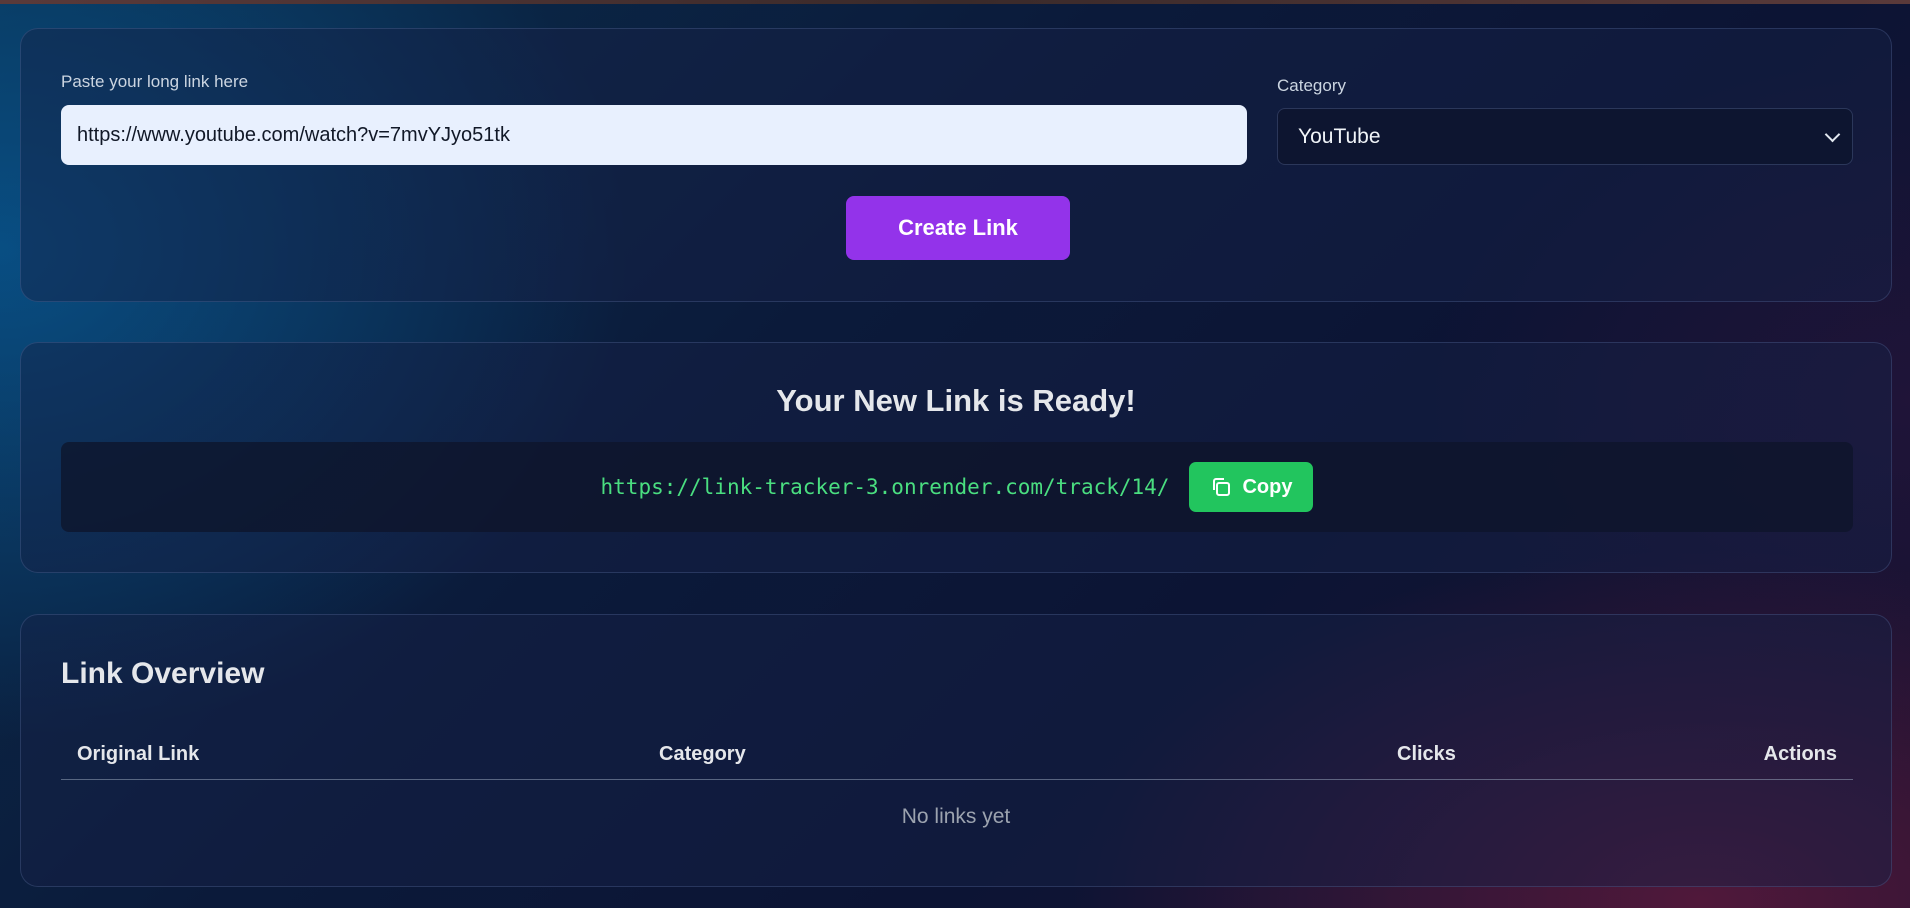  What do you see at coordinates (163, 673) in the screenshot?
I see `overview-title: Link Overview` at bounding box center [163, 673].